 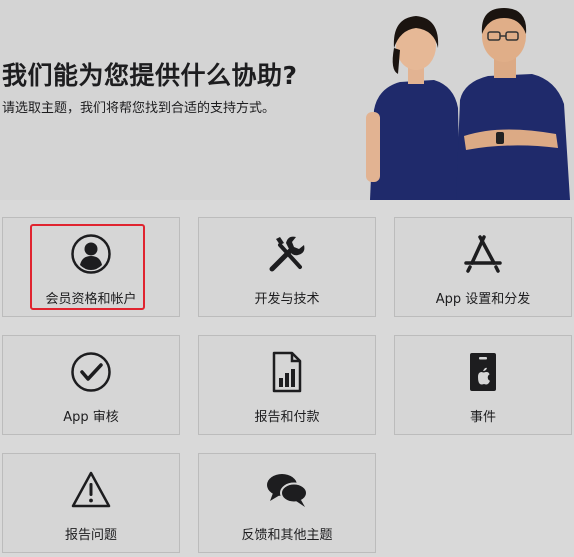 I want to click on topic-label: 报告和付款, so click(x=287, y=417).